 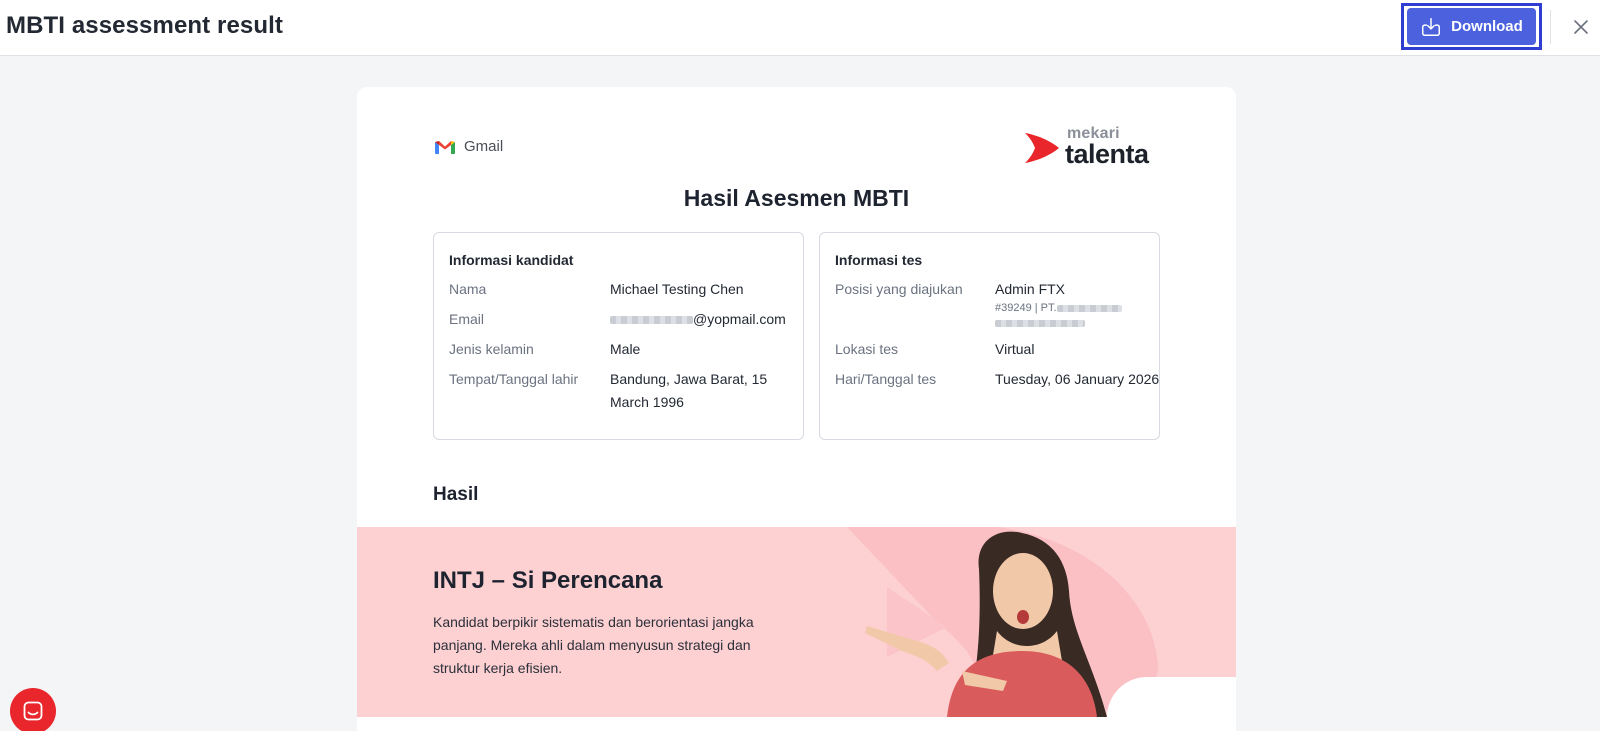 I want to click on row-value: Tuesday, 06 January 2026, so click(x=1077, y=379).